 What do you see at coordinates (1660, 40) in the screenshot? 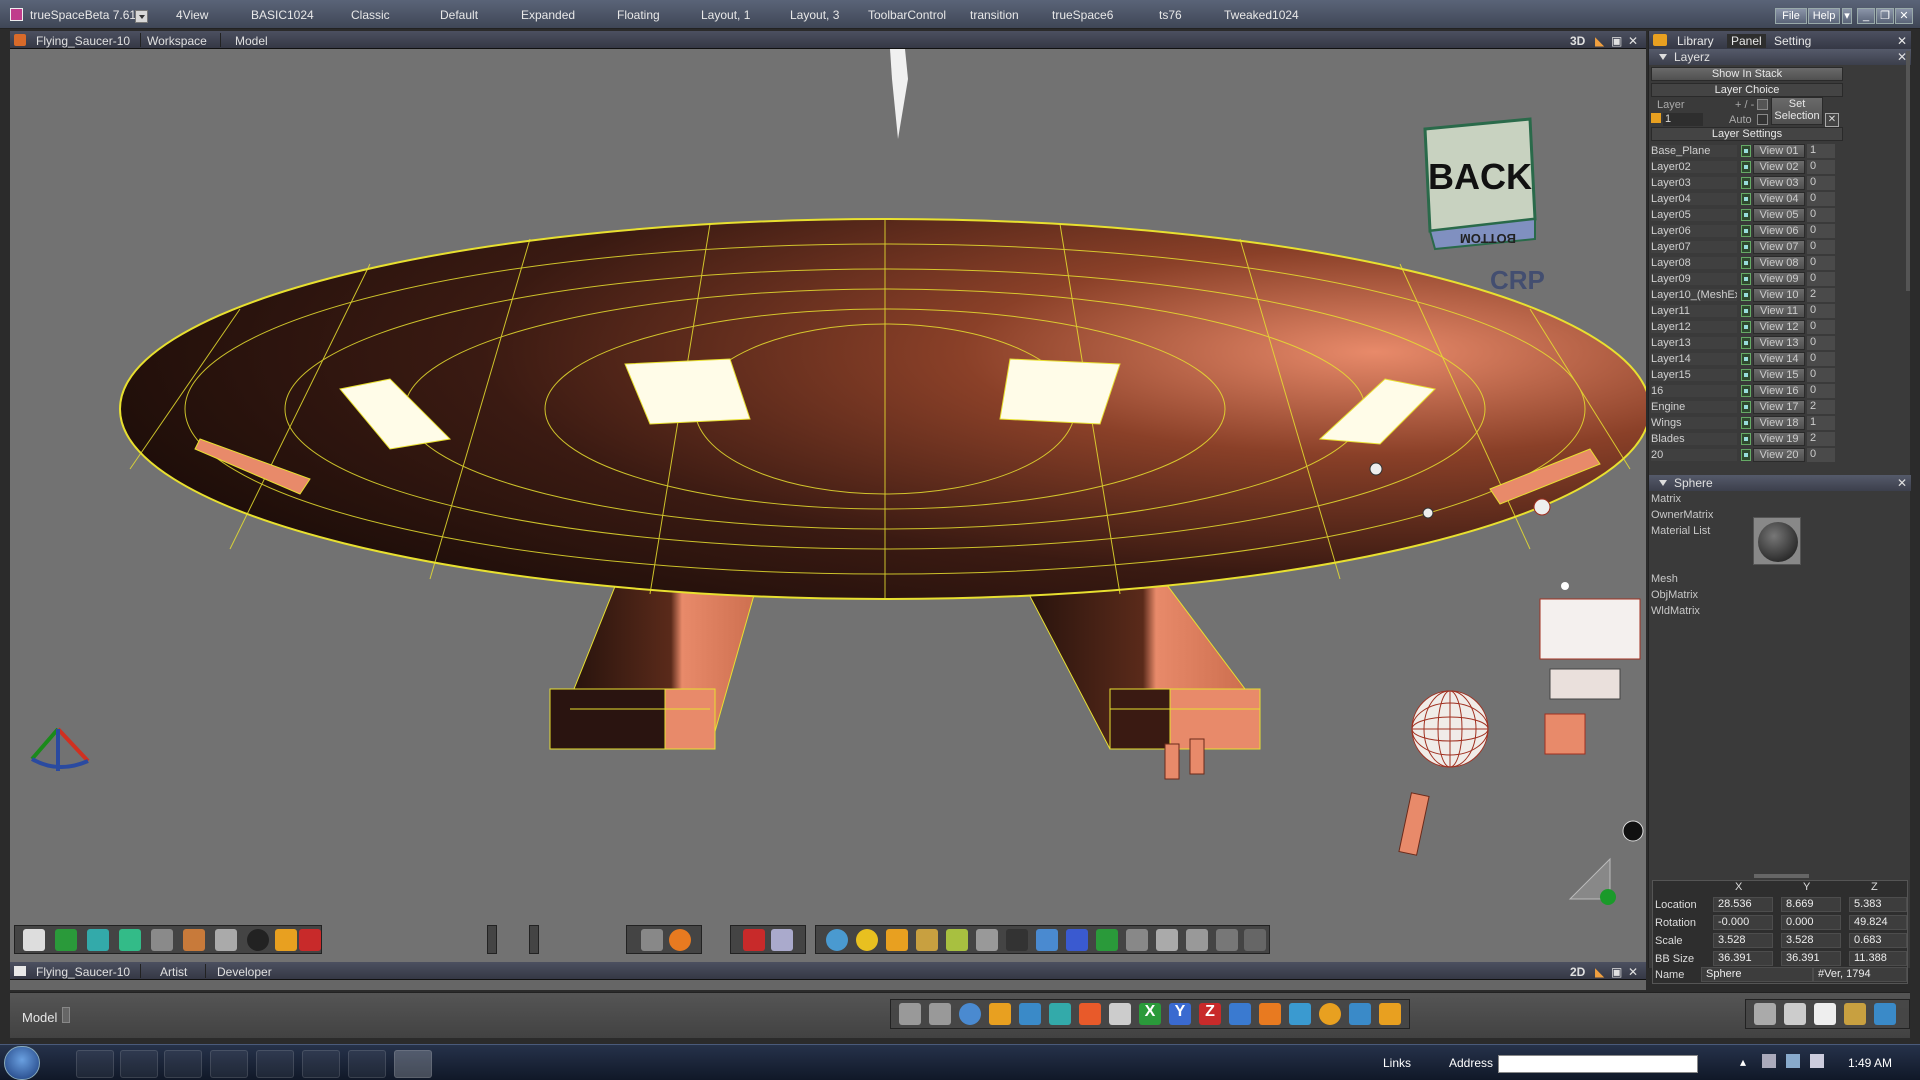
I see `panel-home-icon` at bounding box center [1660, 40].